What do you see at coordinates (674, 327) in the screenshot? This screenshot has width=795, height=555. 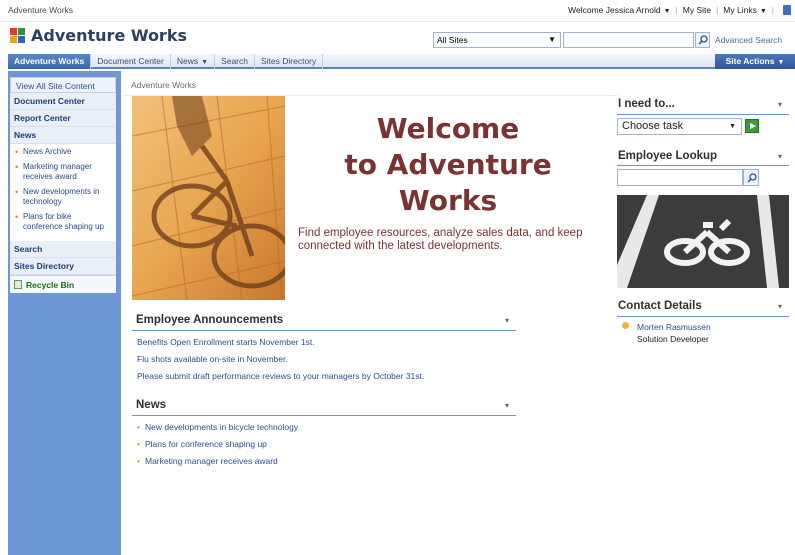 I see `contact-name-link: Morten Rasmussen` at bounding box center [674, 327].